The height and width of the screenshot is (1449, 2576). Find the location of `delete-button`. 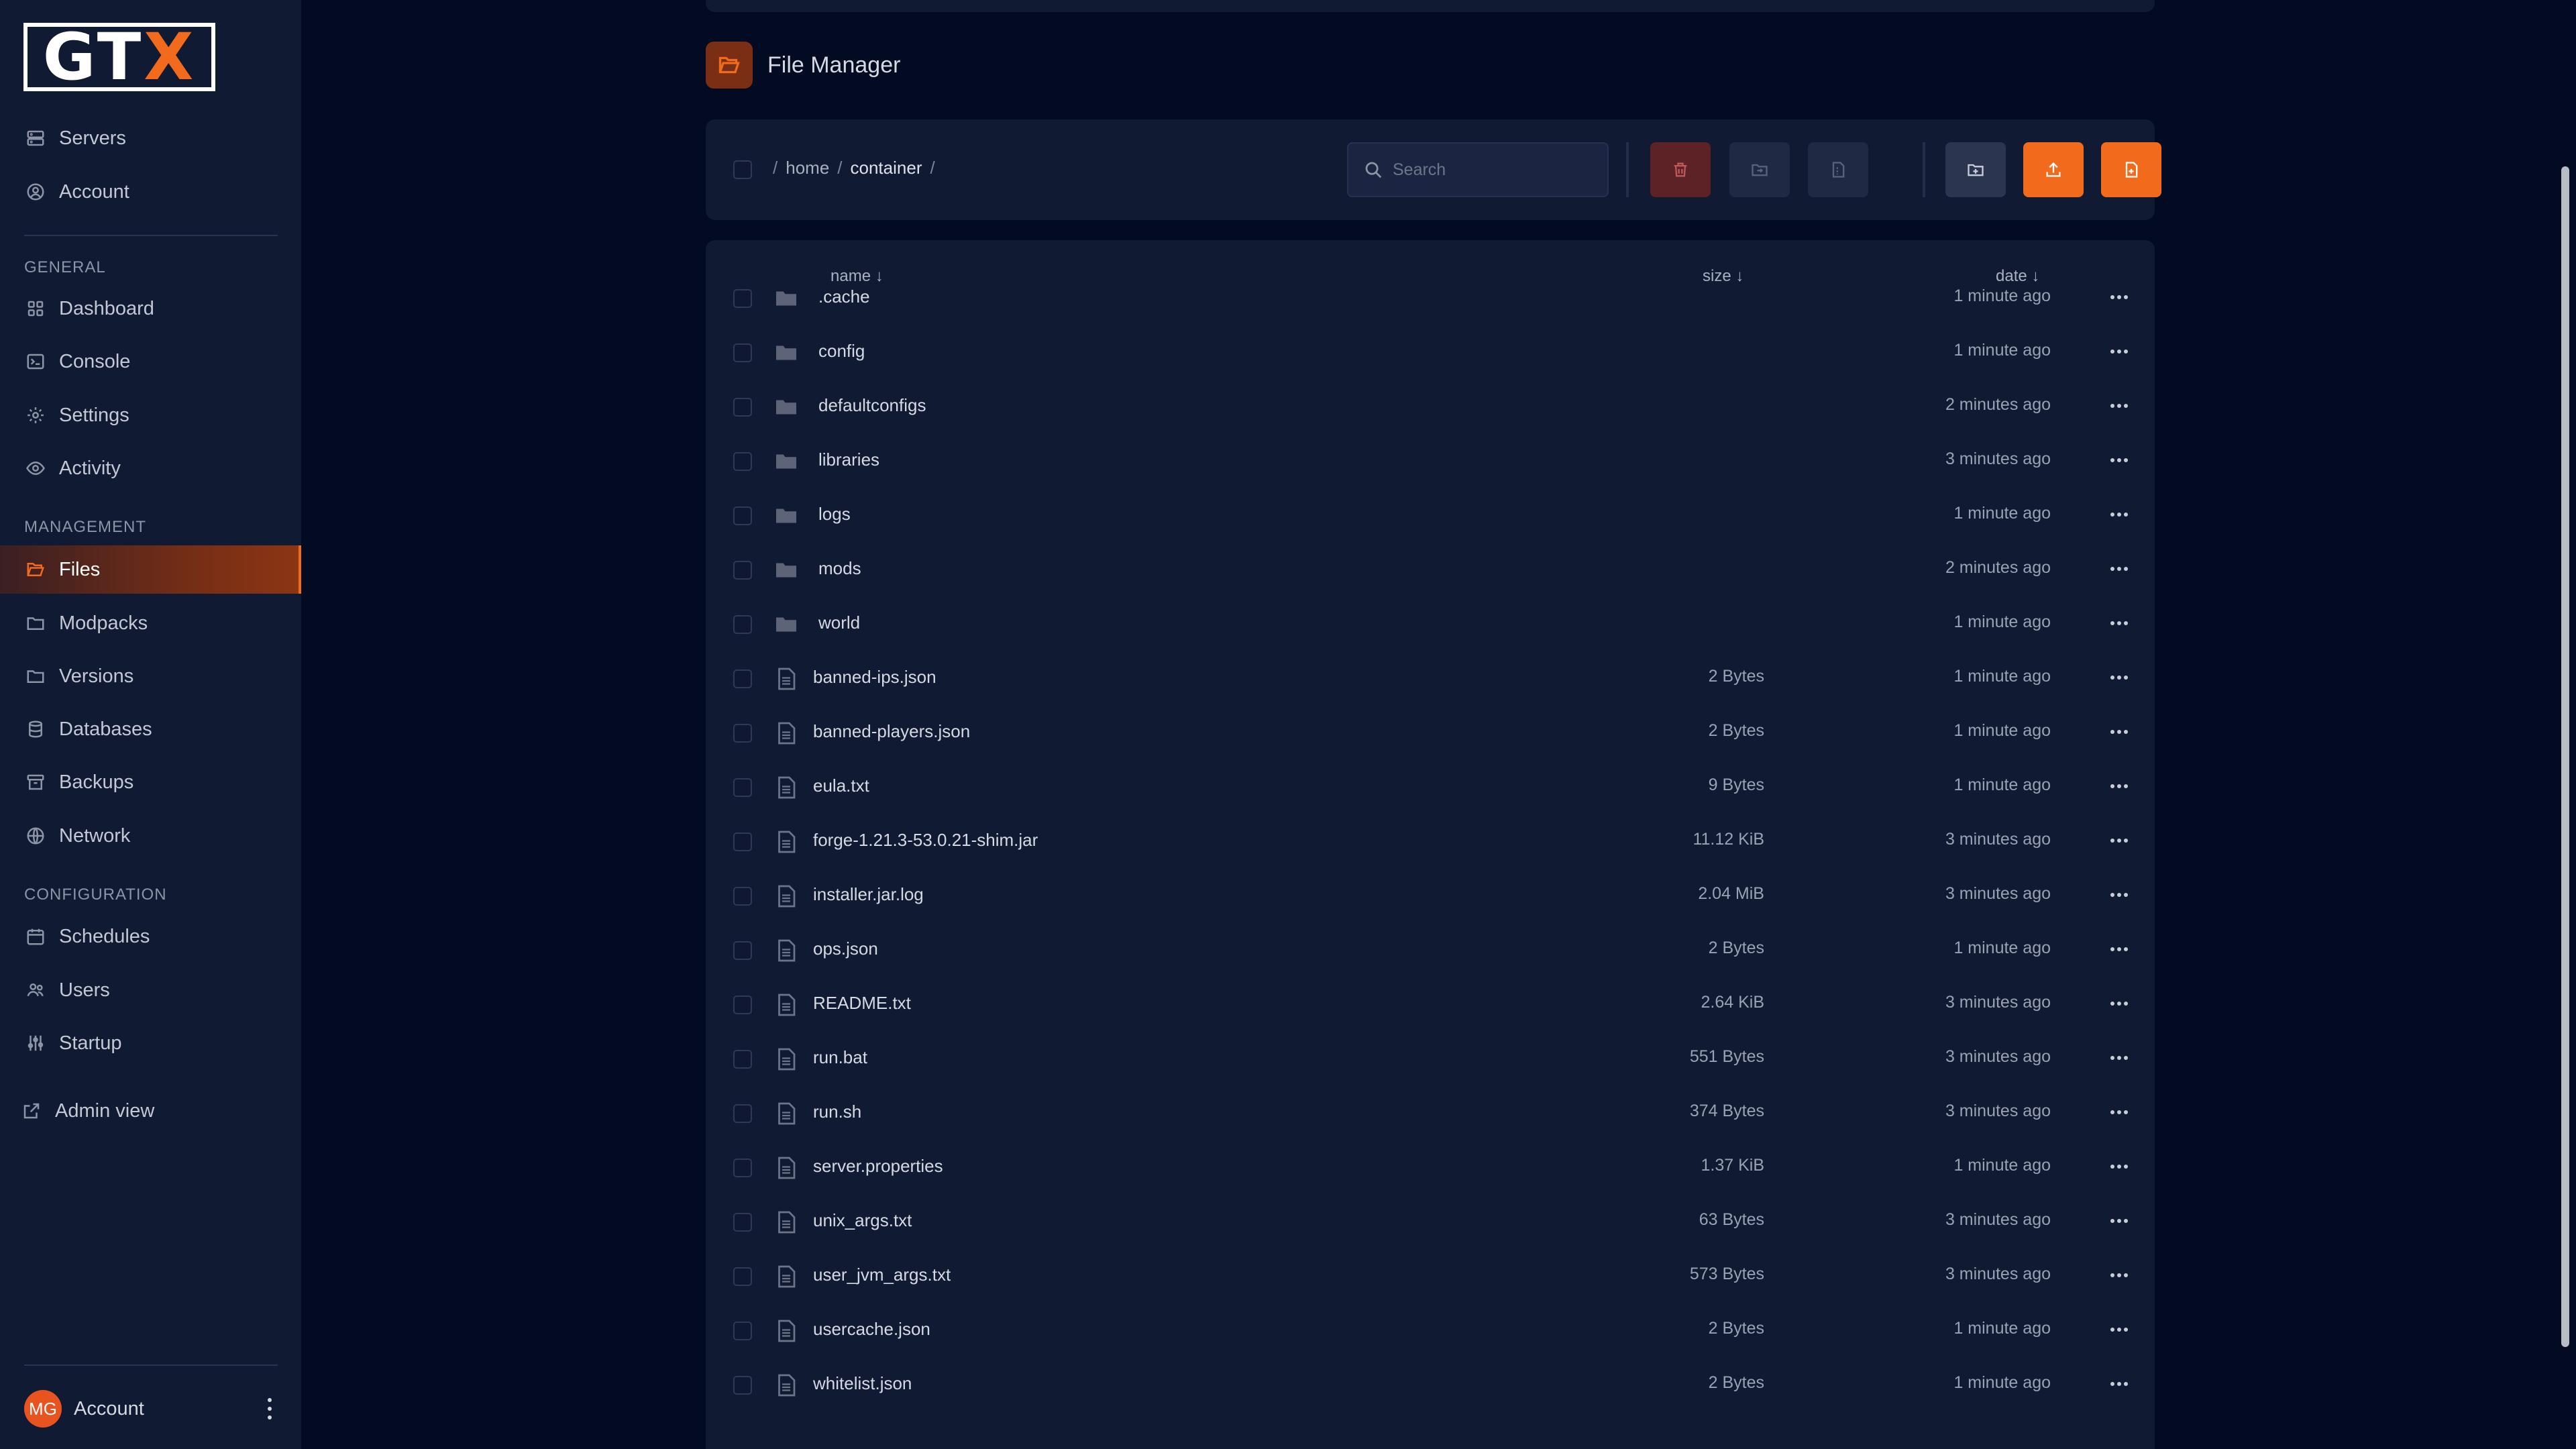

delete-button is located at coordinates (1680, 169).